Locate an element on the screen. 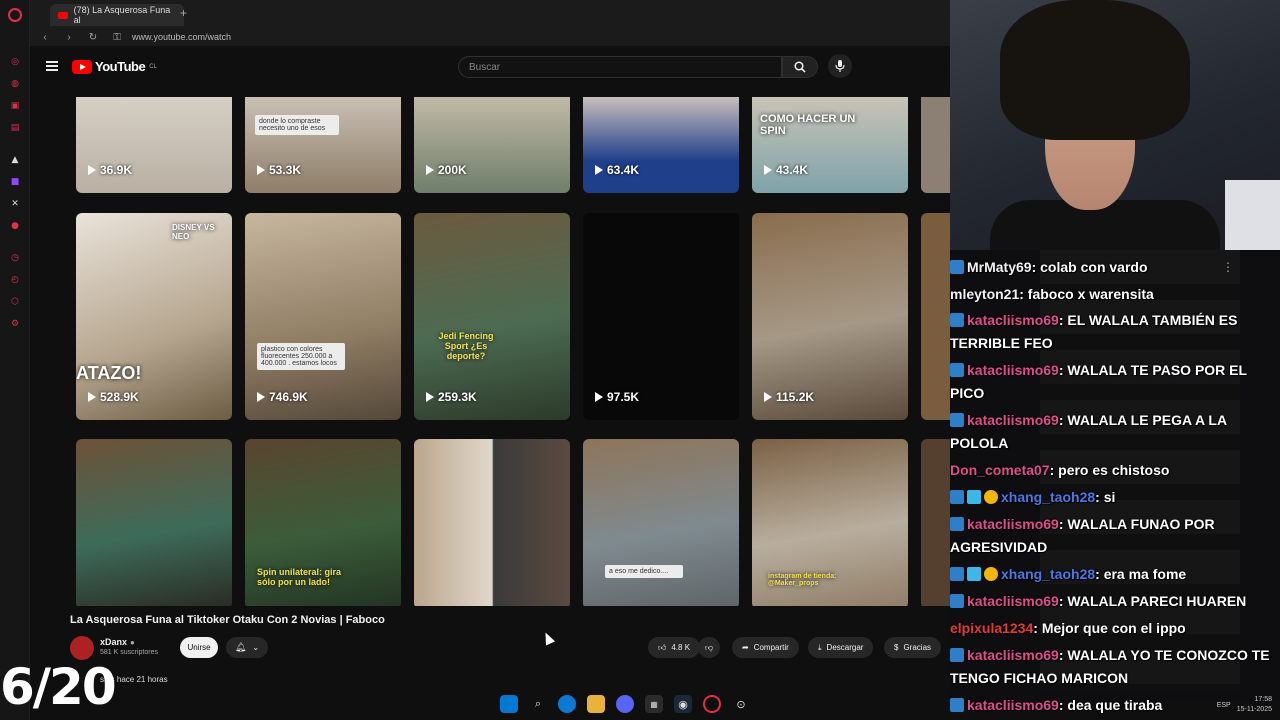  chat-username: elpixula1234 is located at coordinates (991, 628).